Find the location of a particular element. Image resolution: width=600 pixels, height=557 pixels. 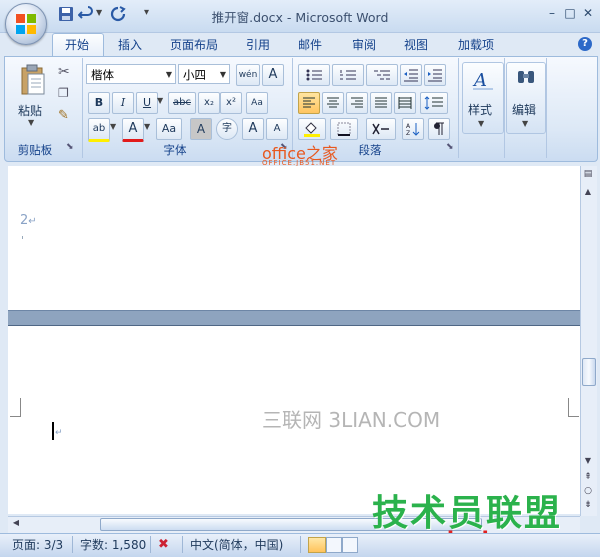

font-name-value: 楷体 is located at coordinates (102, 75).